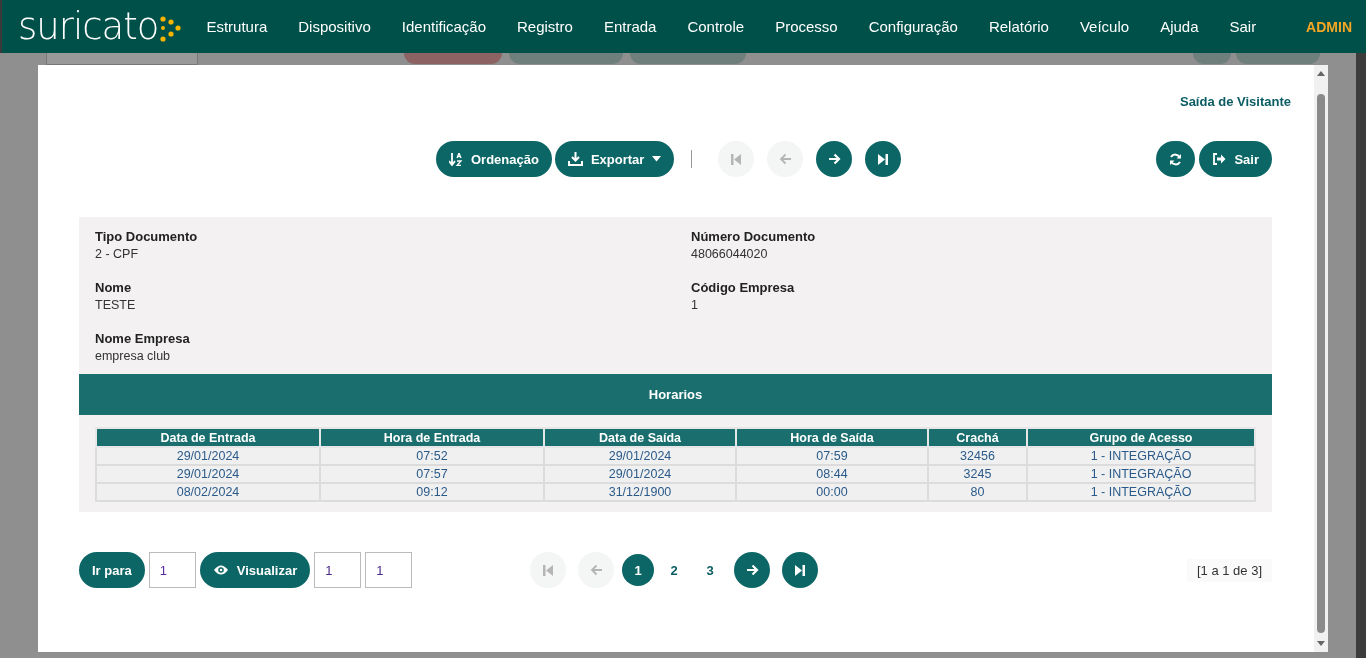 The image size is (1366, 658). Describe the element at coordinates (710, 570) in the screenshot. I see `page-number-button: 3` at that location.